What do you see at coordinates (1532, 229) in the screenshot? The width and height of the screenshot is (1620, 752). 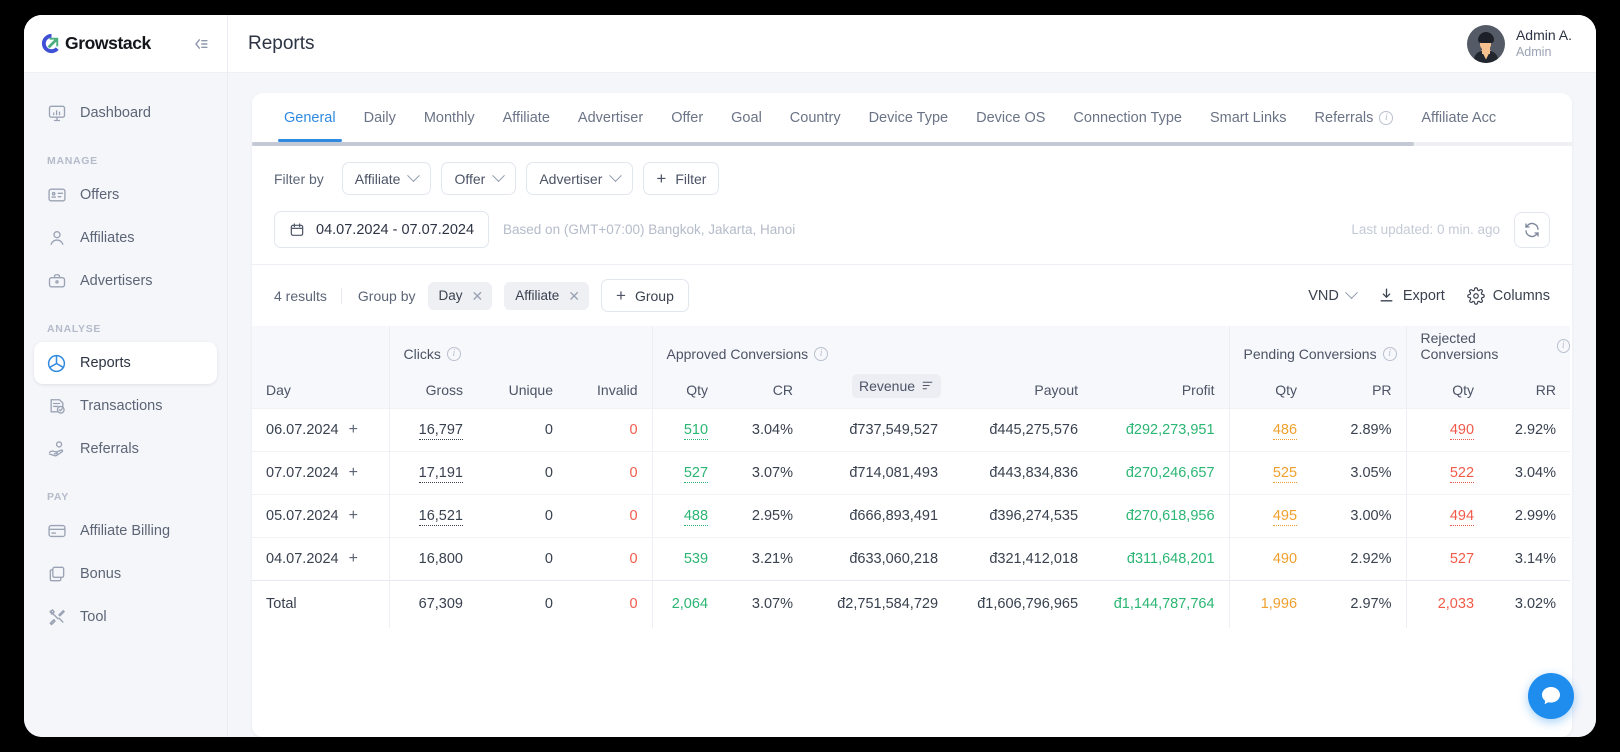 I see `refresh-button` at bounding box center [1532, 229].